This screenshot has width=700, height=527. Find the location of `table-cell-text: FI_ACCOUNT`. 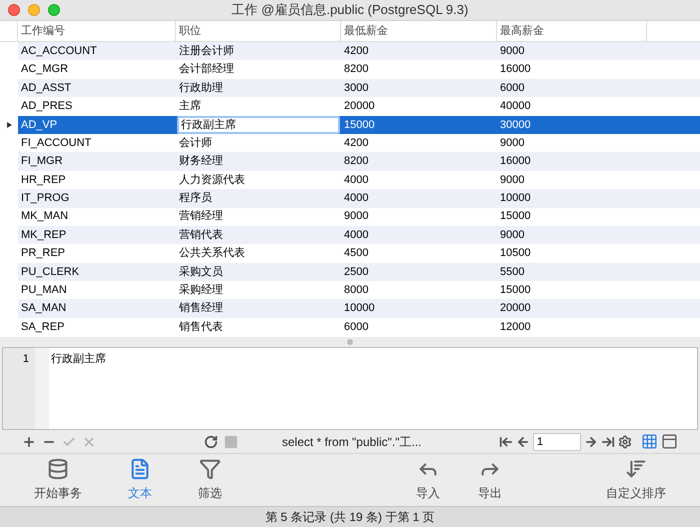

table-cell-text: FI_ACCOUNT is located at coordinates (56, 143).